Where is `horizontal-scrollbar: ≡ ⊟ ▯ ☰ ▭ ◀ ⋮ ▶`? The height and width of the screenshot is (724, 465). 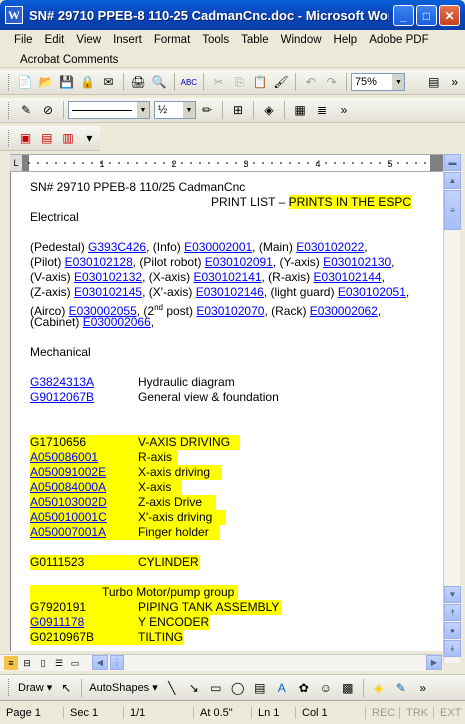 horizontal-scrollbar: ≡ ⊟ ▯ ☰ ▭ ◀ ⋮ ▶ is located at coordinates (221, 662).